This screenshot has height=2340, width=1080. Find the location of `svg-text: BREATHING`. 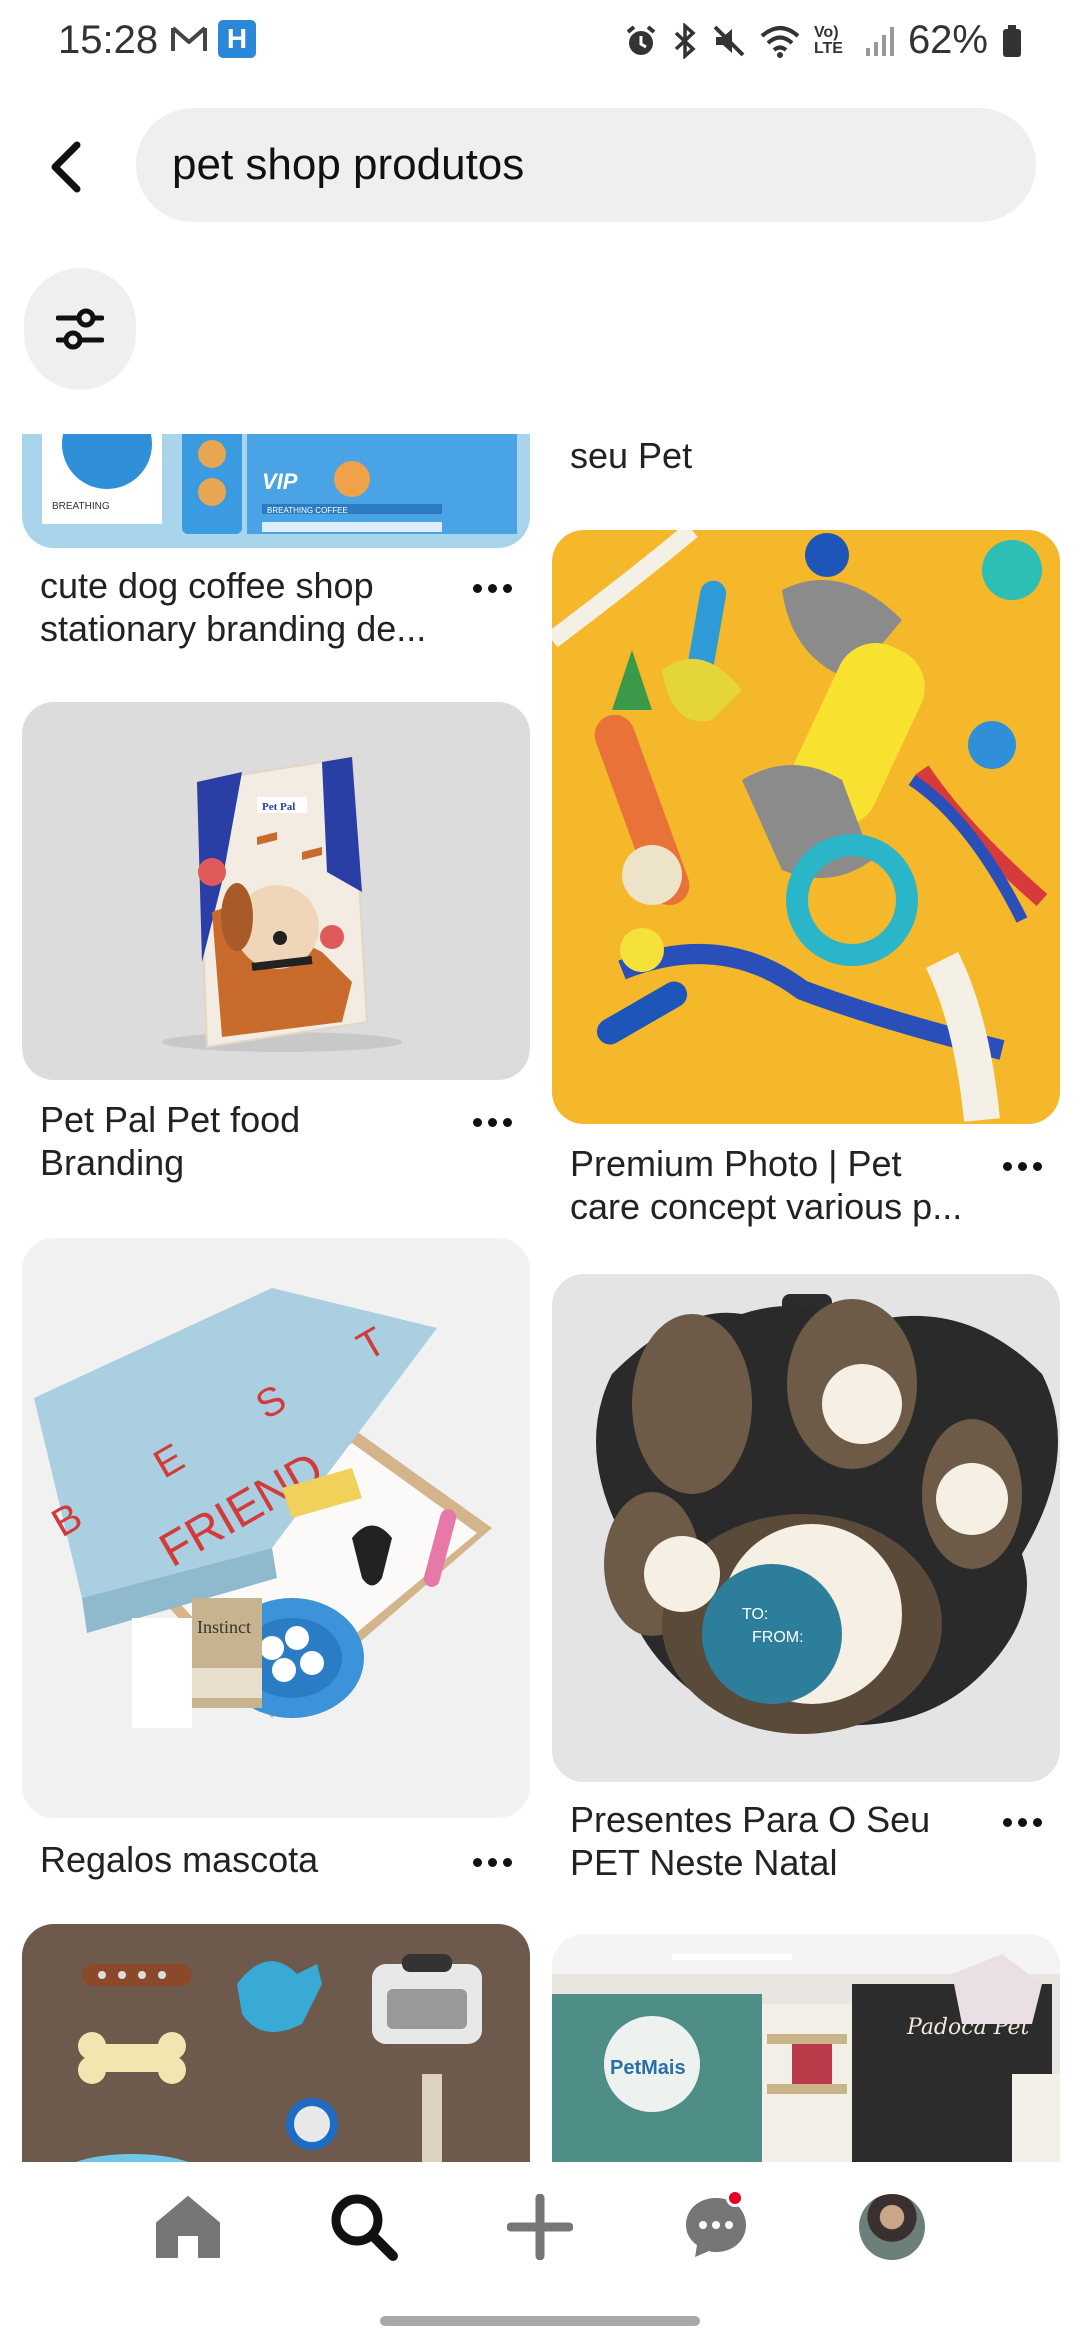

svg-text: BREATHING is located at coordinates (81, 506).